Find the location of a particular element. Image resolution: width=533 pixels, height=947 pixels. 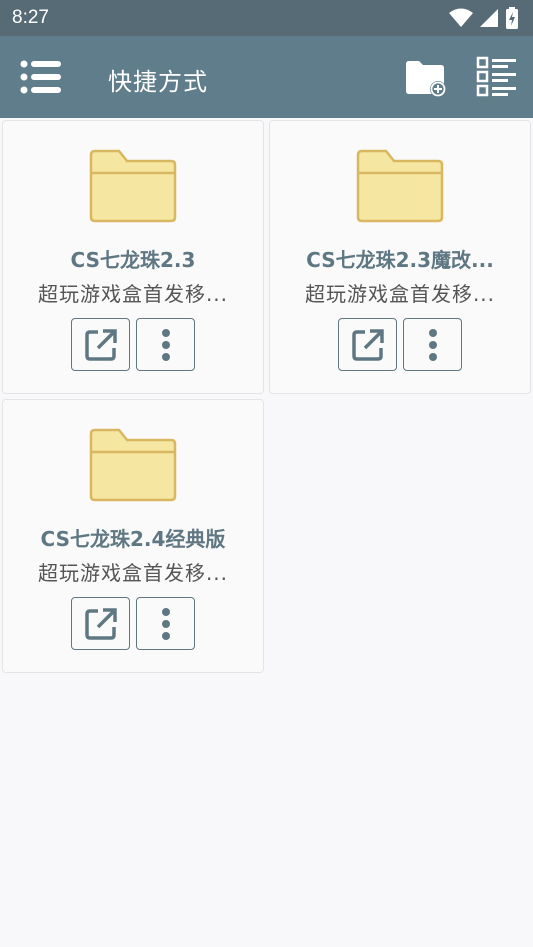

status-icons is located at coordinates (484, 18).